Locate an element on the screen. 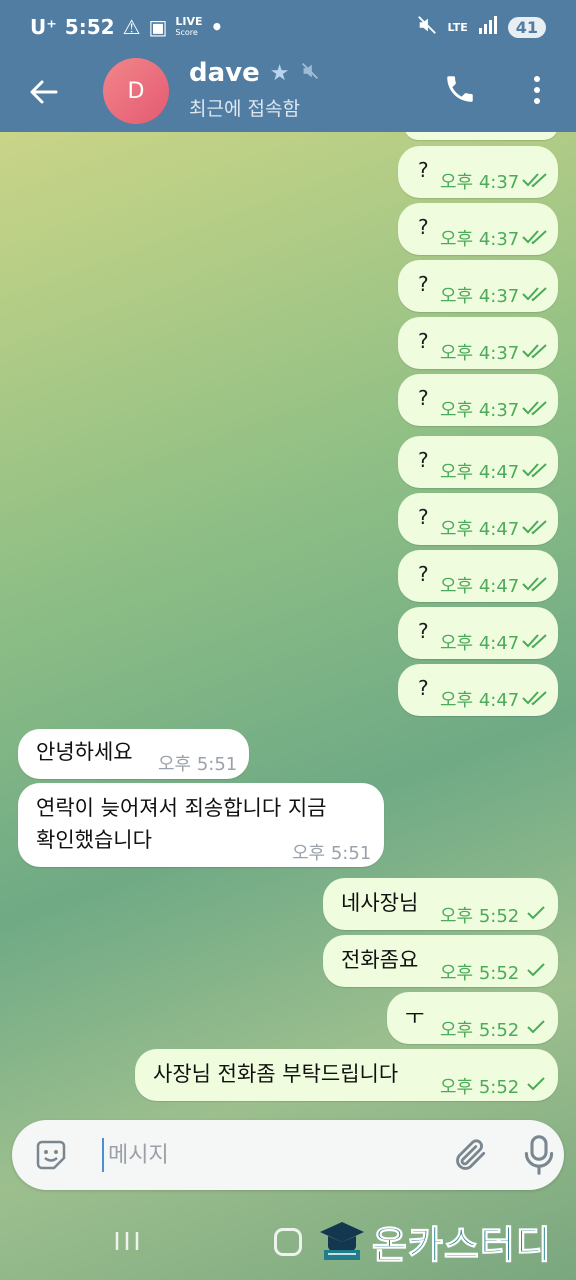 This screenshot has height=1280, width=576. live-score-icon: LIVE Score is located at coordinates (188, 27).